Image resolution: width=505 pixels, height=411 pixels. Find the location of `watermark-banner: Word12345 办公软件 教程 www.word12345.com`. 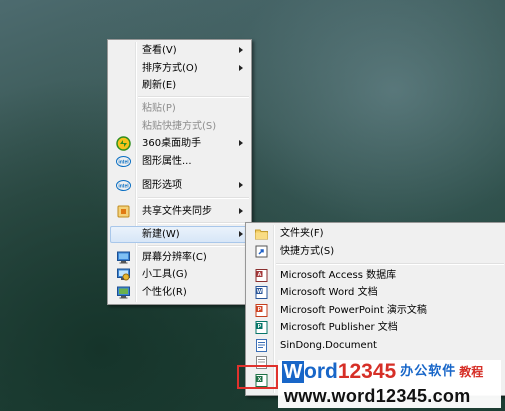

watermark-banner: Word12345 办公软件 教程 www.word12345.com is located at coordinates (389, 384).